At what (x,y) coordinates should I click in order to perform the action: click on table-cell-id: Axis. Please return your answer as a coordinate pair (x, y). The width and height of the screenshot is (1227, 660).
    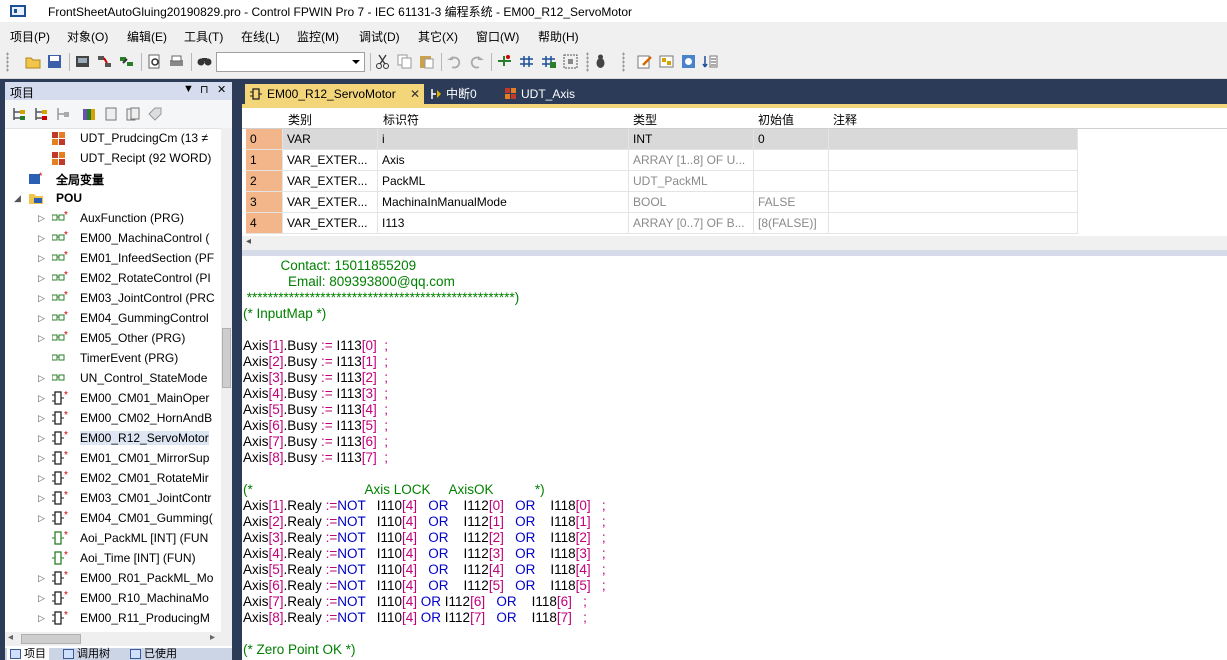
    Looking at the image, I should click on (503, 160).